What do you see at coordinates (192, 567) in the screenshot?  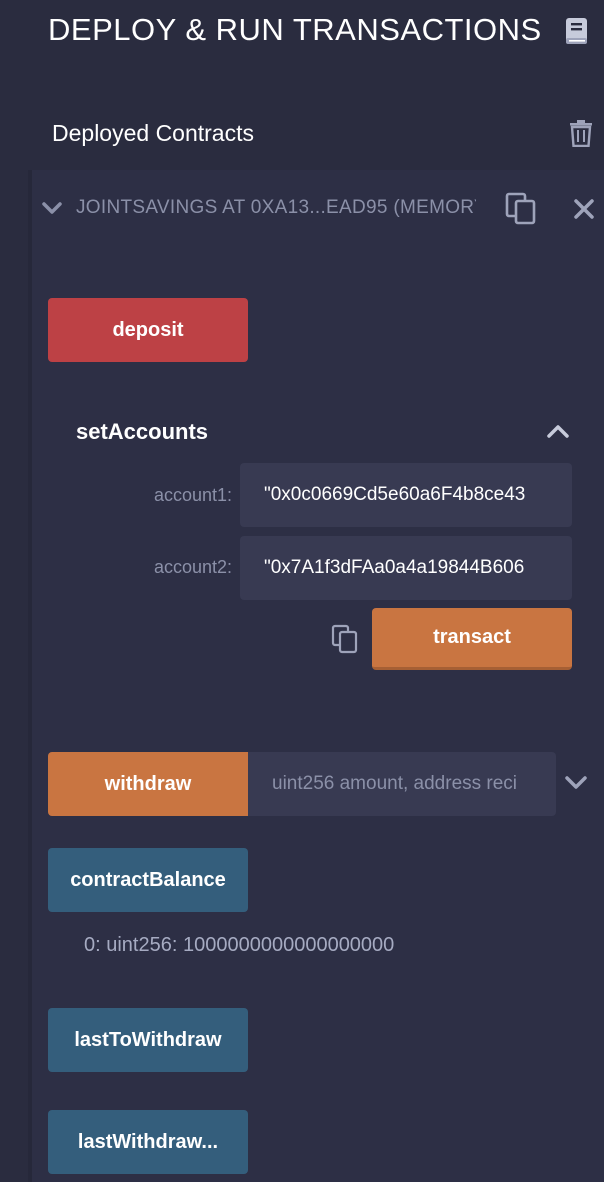 I see `account2-label: account2:` at bounding box center [192, 567].